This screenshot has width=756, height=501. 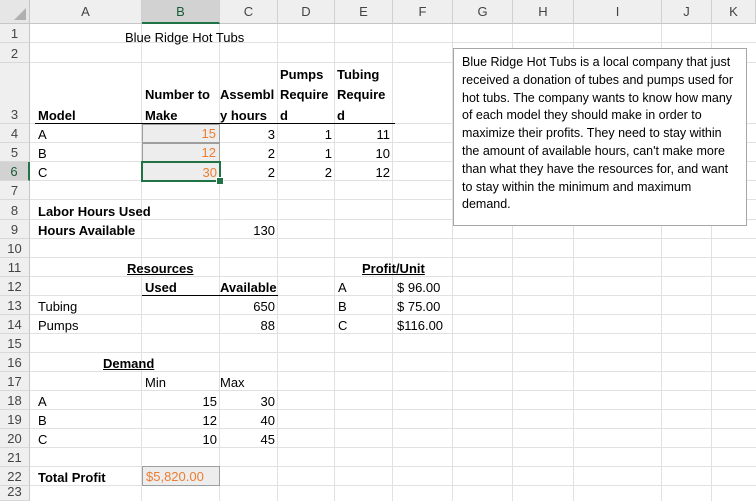 I want to click on column-header-g: G, so click(x=483, y=12).